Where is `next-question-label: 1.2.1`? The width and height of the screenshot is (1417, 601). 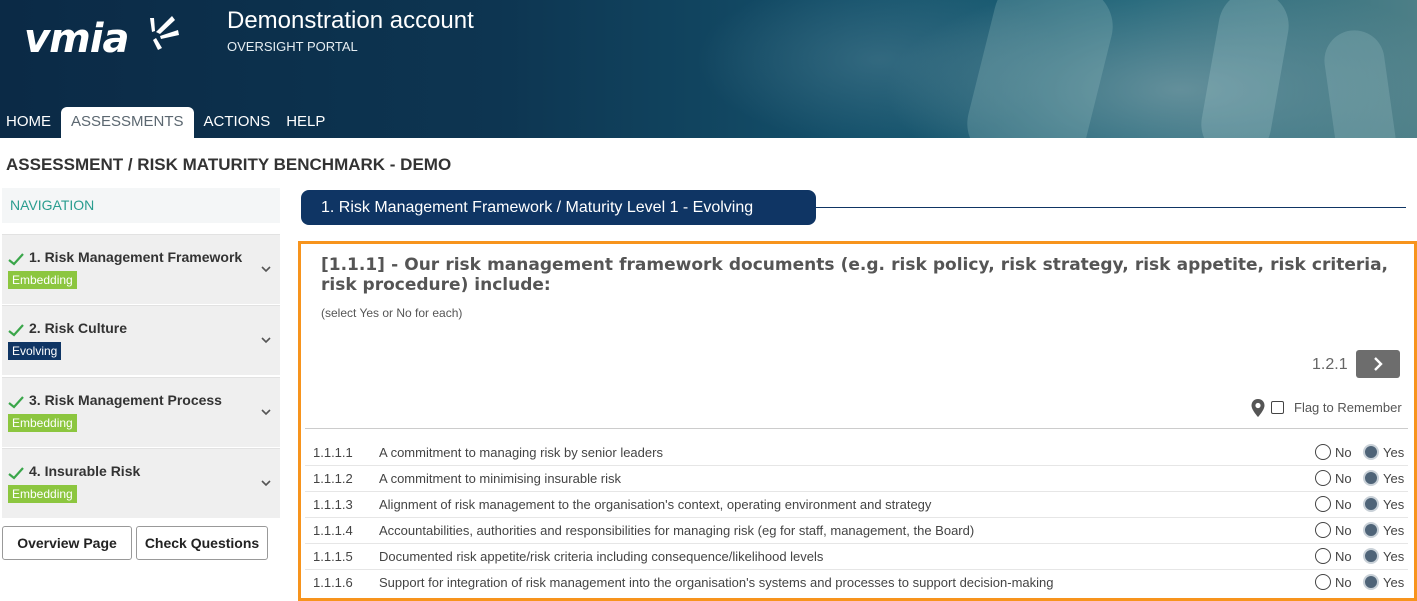
next-question-label: 1.2.1 is located at coordinates (1330, 364).